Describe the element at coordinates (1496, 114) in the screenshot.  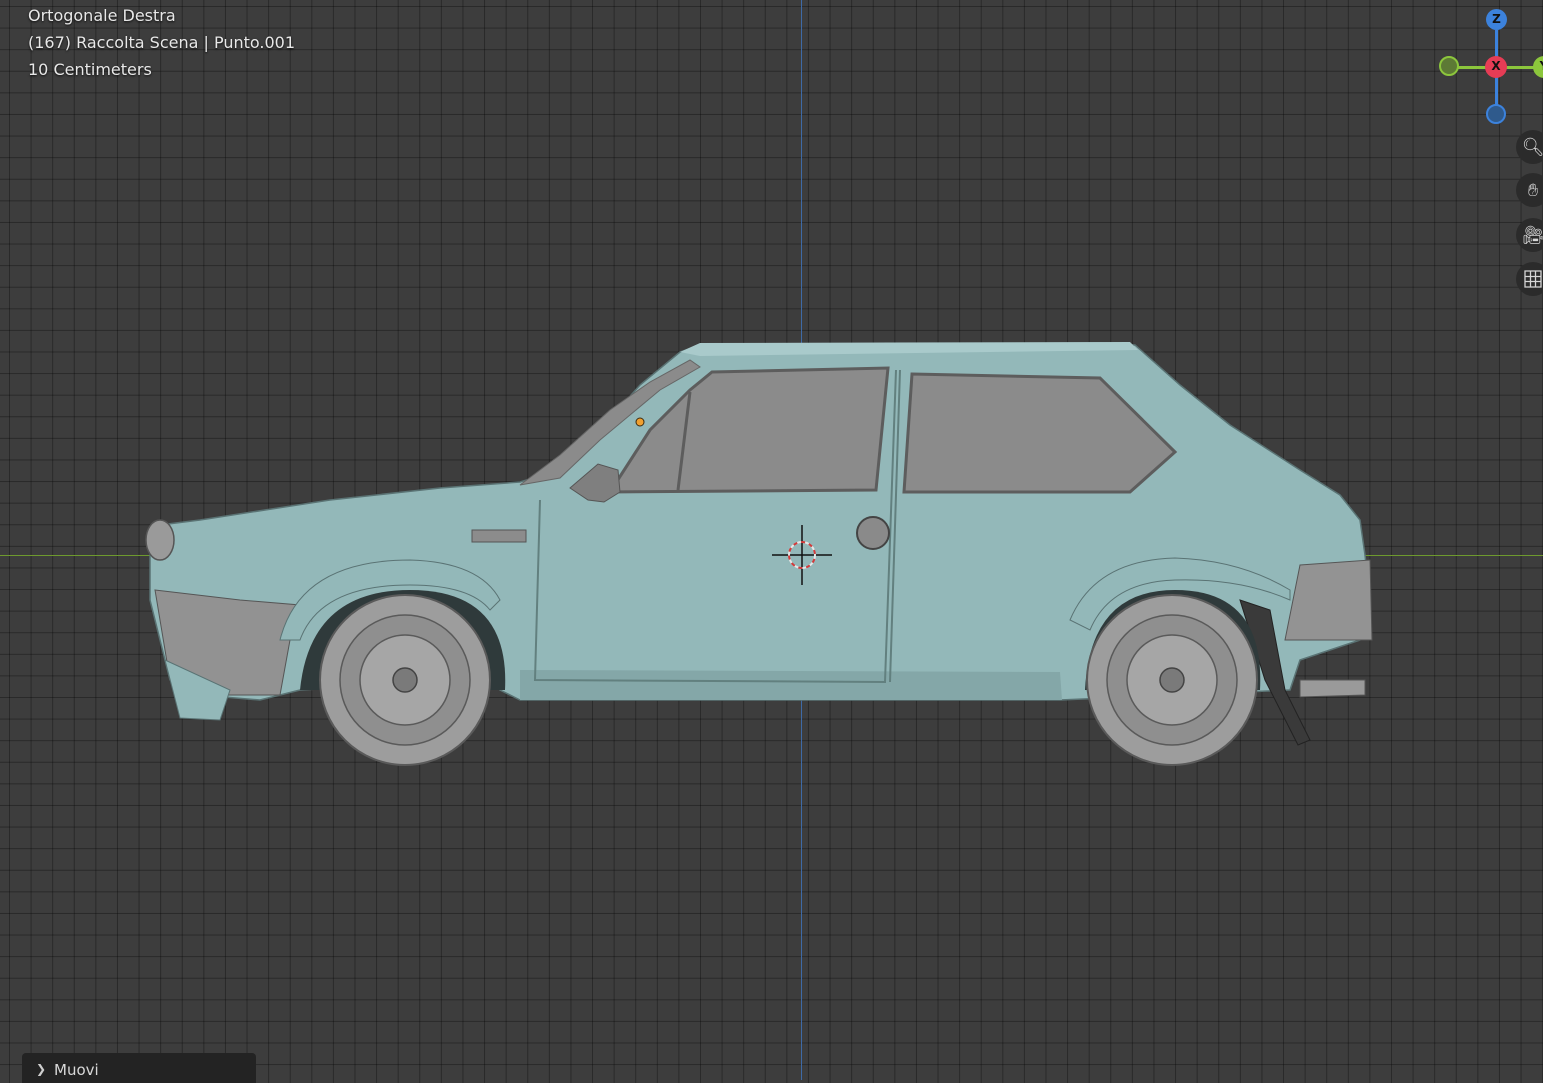
I see `neg-z-axis-ball` at that location.